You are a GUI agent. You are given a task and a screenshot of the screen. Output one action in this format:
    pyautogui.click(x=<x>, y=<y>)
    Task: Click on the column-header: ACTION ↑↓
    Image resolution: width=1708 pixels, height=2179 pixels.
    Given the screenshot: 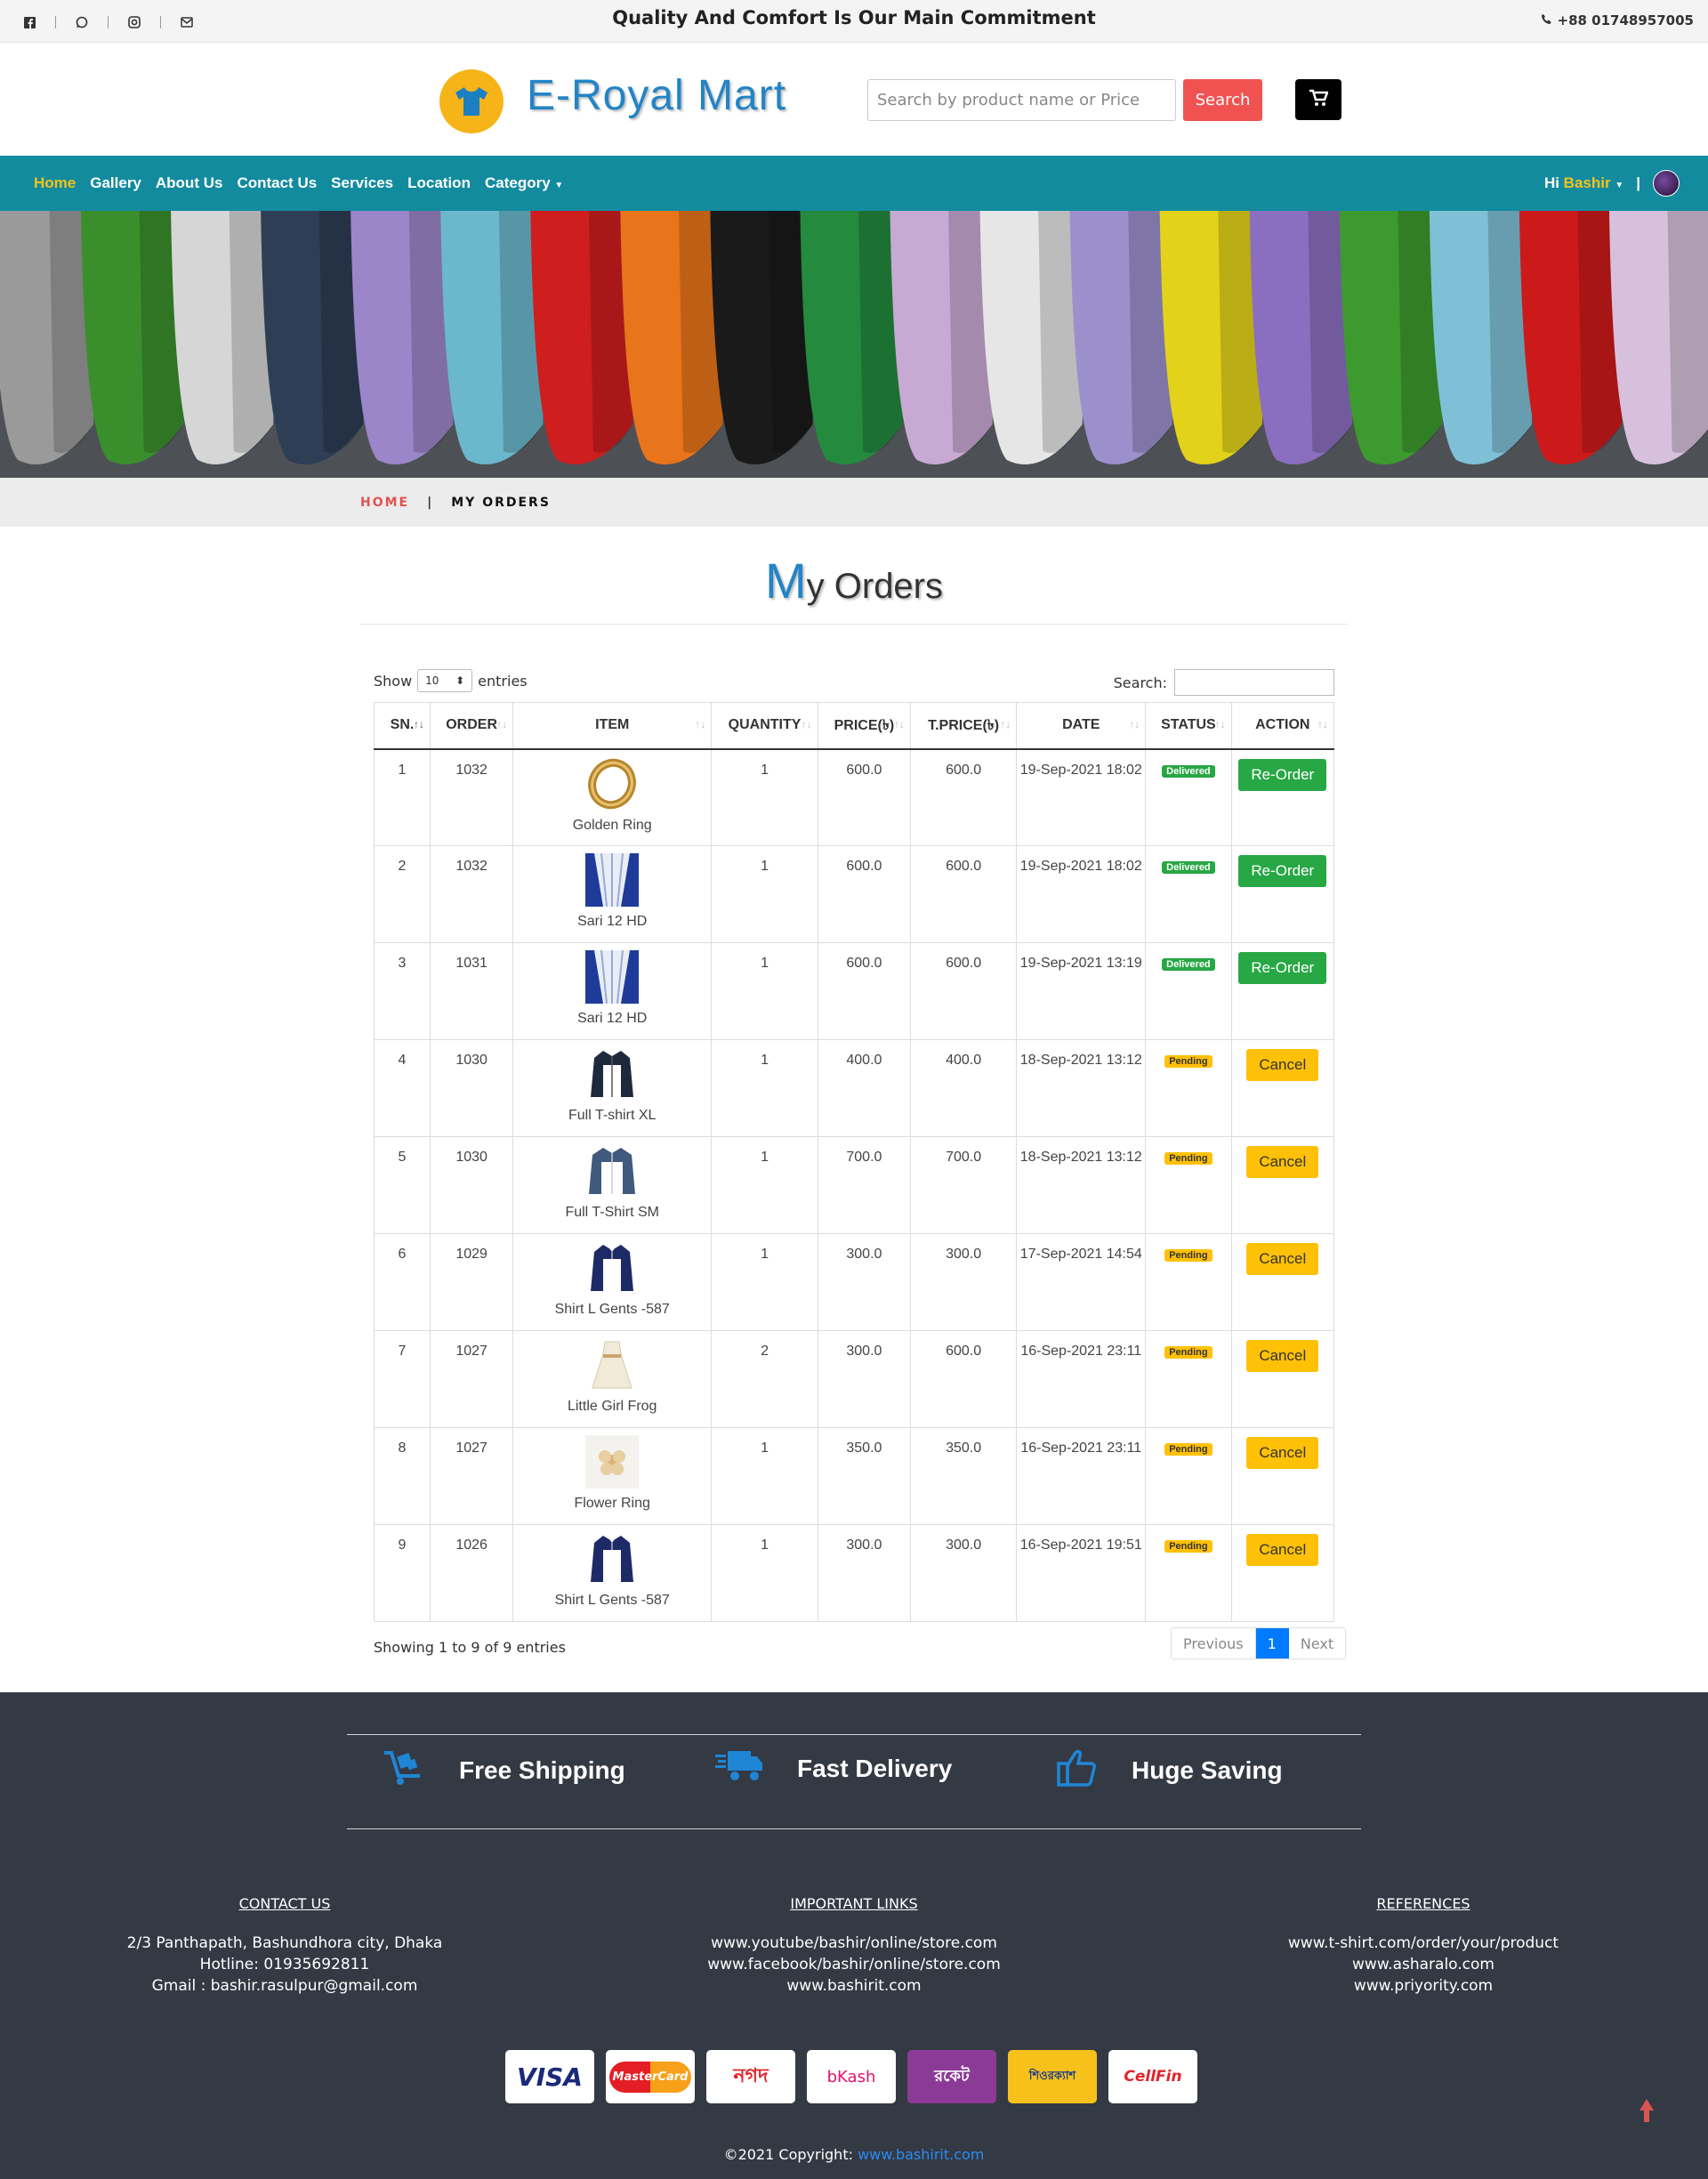 What is the action you would take?
    pyautogui.click(x=1282, y=726)
    